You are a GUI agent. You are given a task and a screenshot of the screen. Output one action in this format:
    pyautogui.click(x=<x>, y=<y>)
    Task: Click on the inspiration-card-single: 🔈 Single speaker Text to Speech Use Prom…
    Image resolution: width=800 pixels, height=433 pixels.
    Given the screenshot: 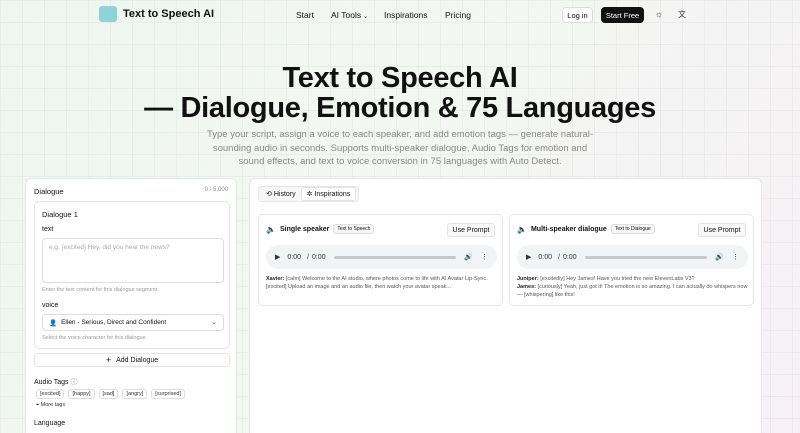 What is the action you would take?
    pyautogui.click(x=380, y=260)
    